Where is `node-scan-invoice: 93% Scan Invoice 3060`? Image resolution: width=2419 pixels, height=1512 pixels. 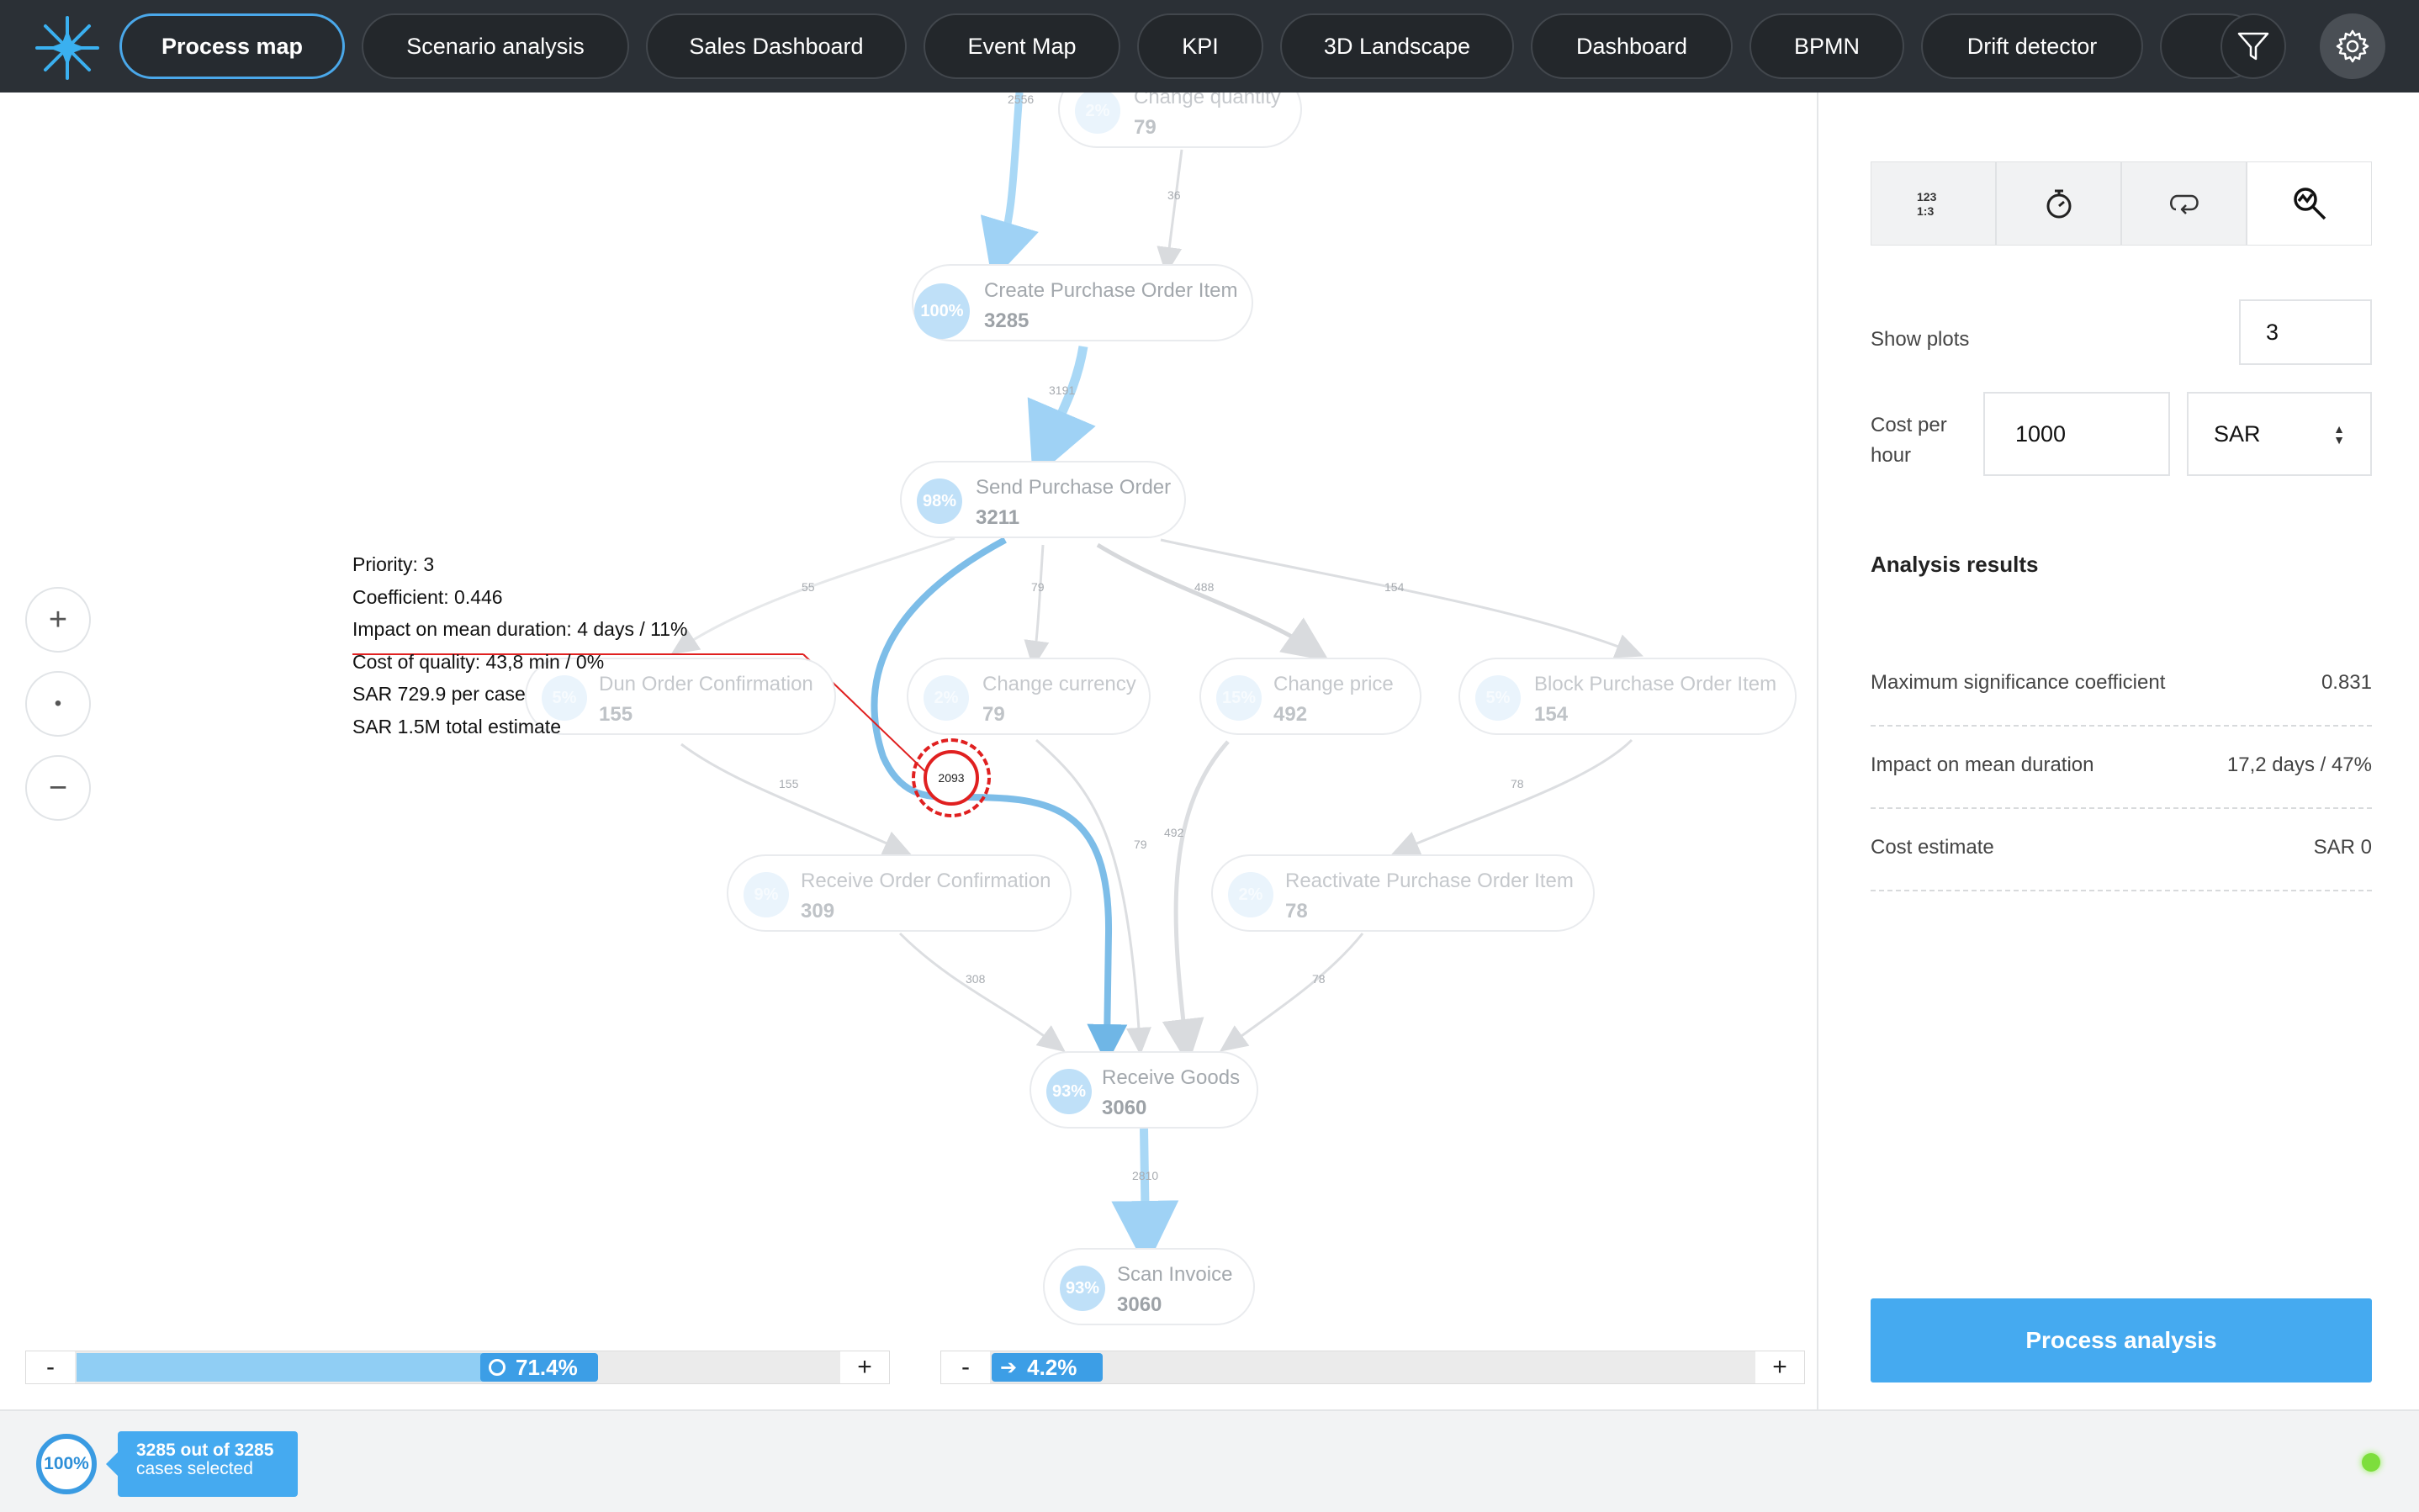
node-scan-invoice: 93% Scan Invoice 3060 is located at coordinates (1149, 1286).